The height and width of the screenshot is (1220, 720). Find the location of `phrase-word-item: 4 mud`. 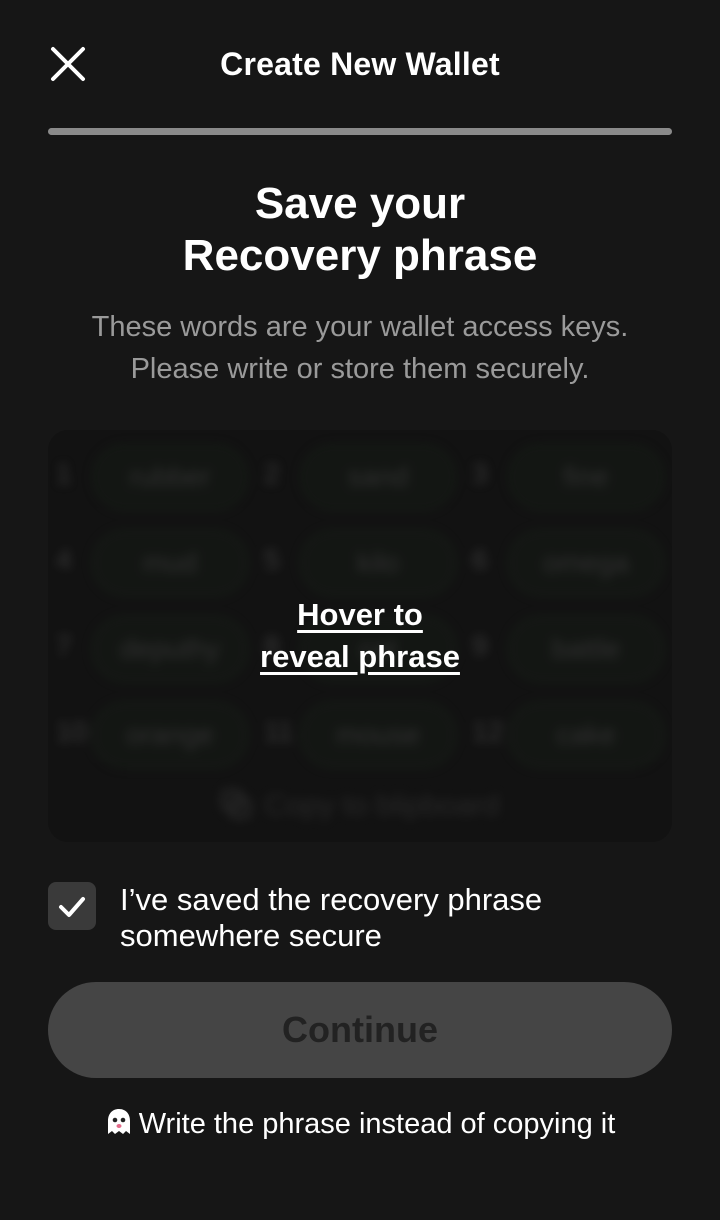

phrase-word-item: 4 mud is located at coordinates (160, 565).